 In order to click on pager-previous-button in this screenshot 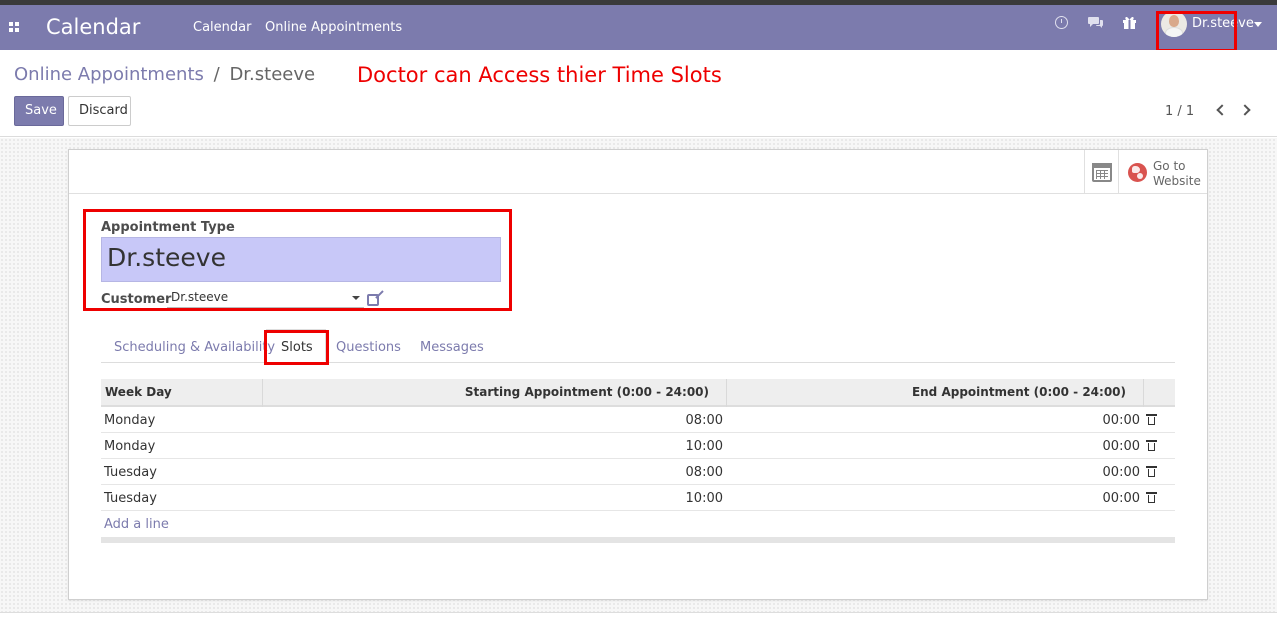, I will do `click(1221, 111)`.